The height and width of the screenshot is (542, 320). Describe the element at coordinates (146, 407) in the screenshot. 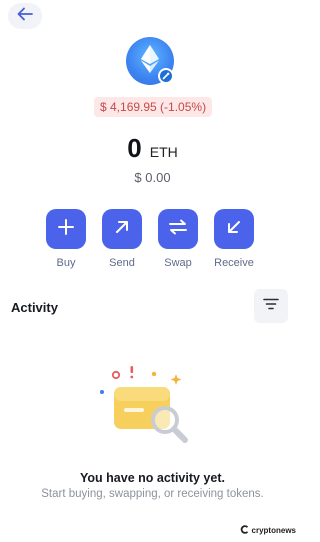

I see `empty-activity-illustration` at that location.